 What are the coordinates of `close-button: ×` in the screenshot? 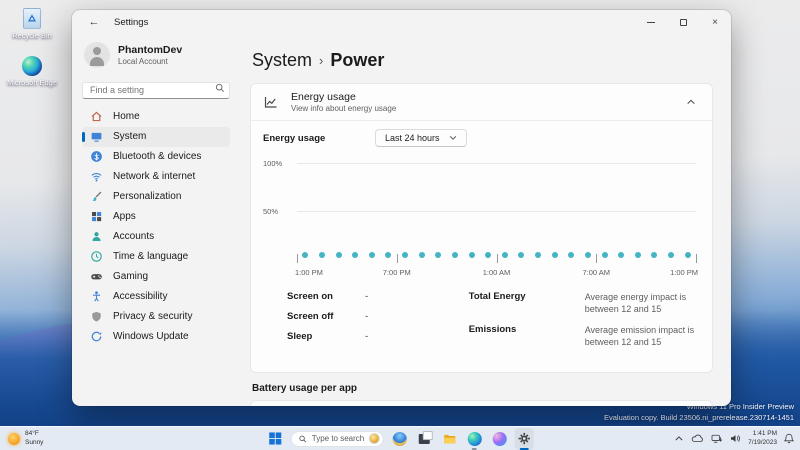 It's located at (715, 22).